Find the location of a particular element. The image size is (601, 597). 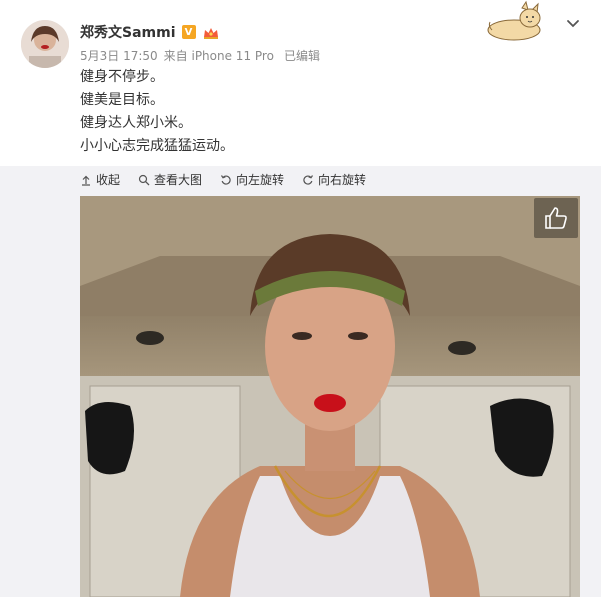

avatar is located at coordinates (45, 44).